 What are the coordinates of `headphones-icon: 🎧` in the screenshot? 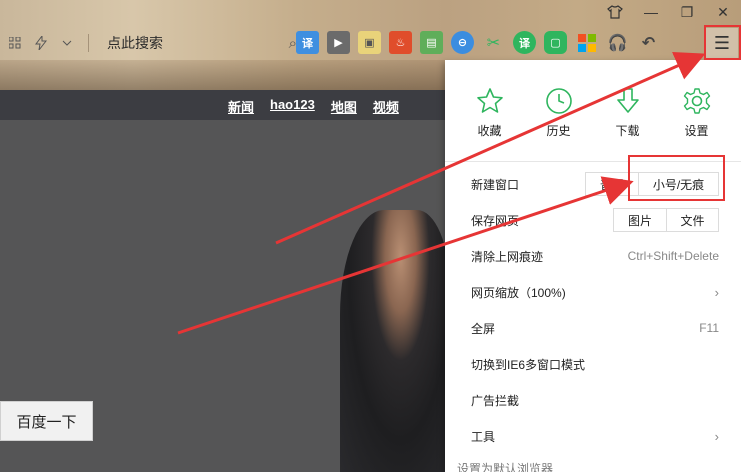 It's located at (617, 42).